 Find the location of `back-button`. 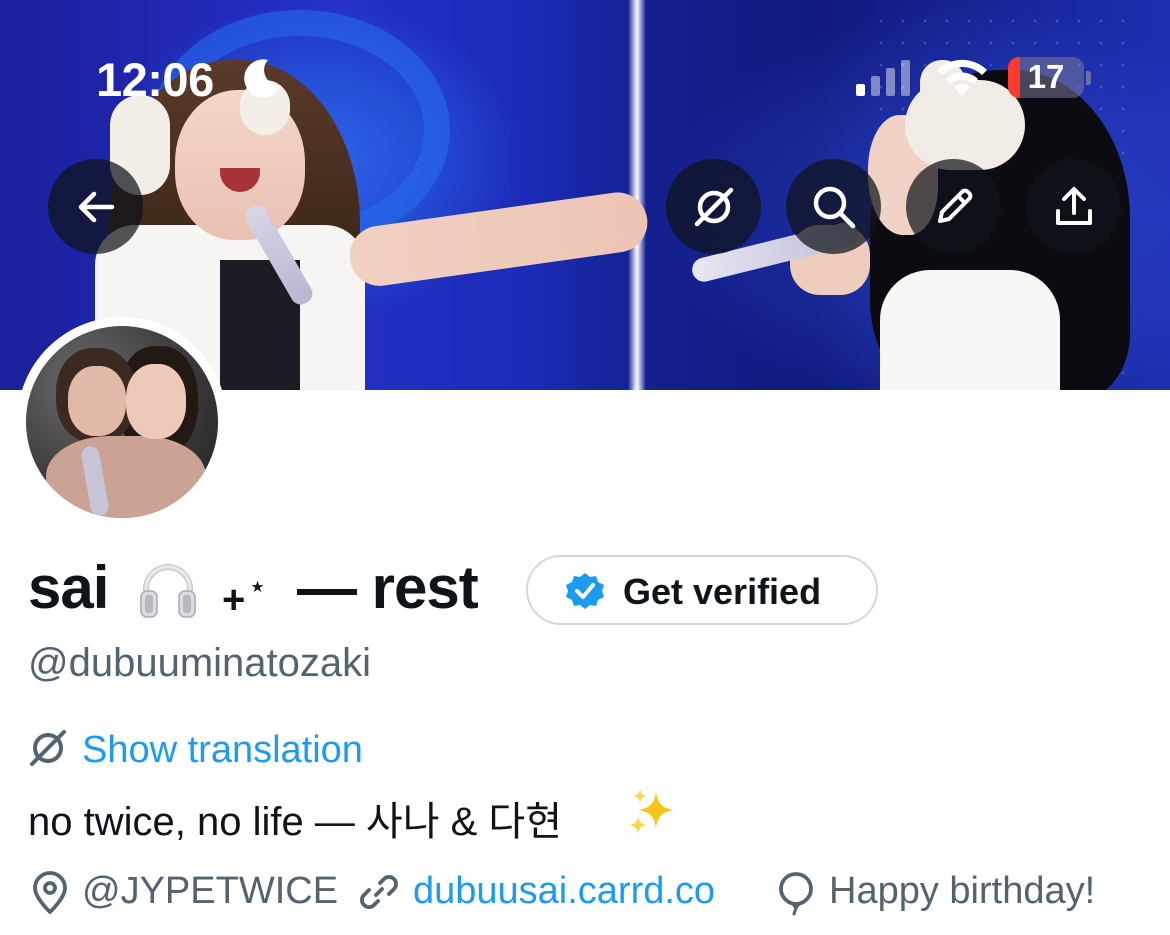

back-button is located at coordinates (95, 206).